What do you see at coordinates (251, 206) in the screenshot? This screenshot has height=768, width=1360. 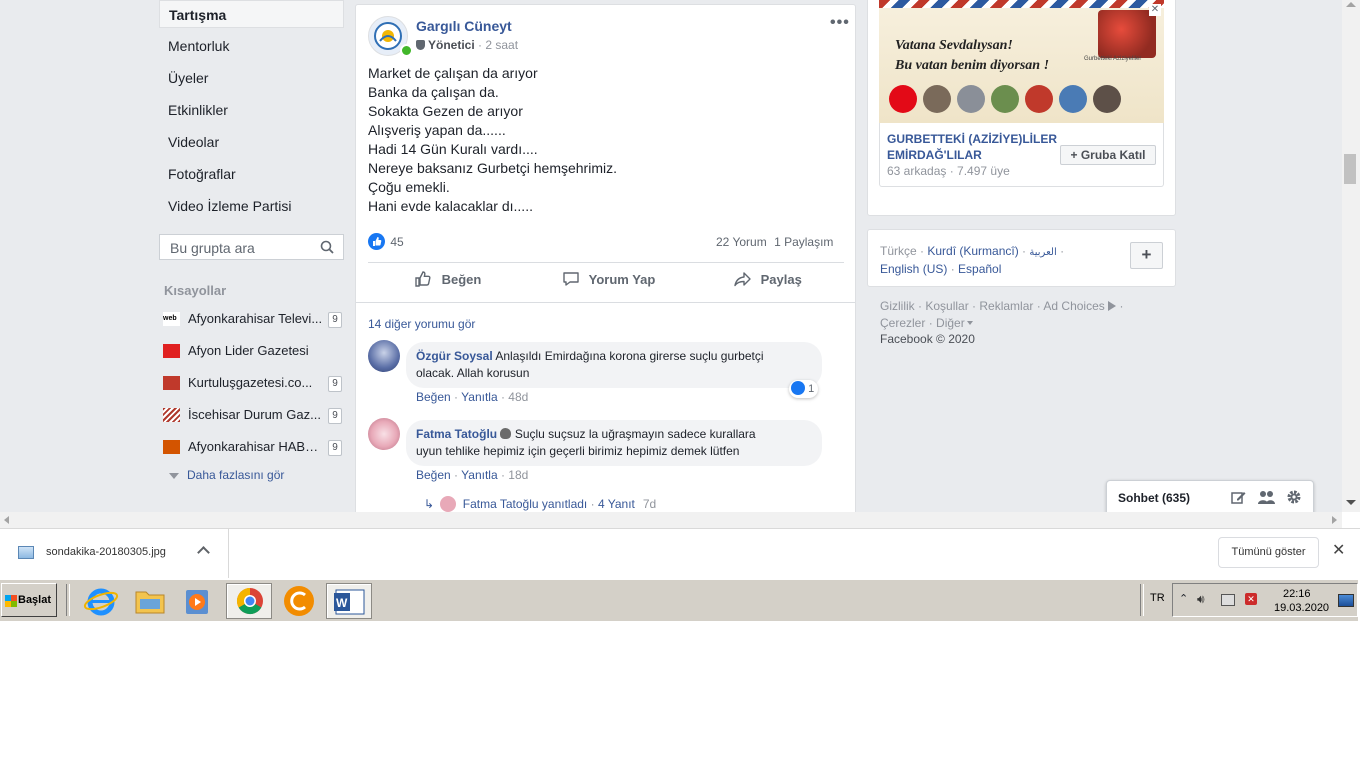 I see `nav-item-watch-party: Video İzleme Partisi` at bounding box center [251, 206].